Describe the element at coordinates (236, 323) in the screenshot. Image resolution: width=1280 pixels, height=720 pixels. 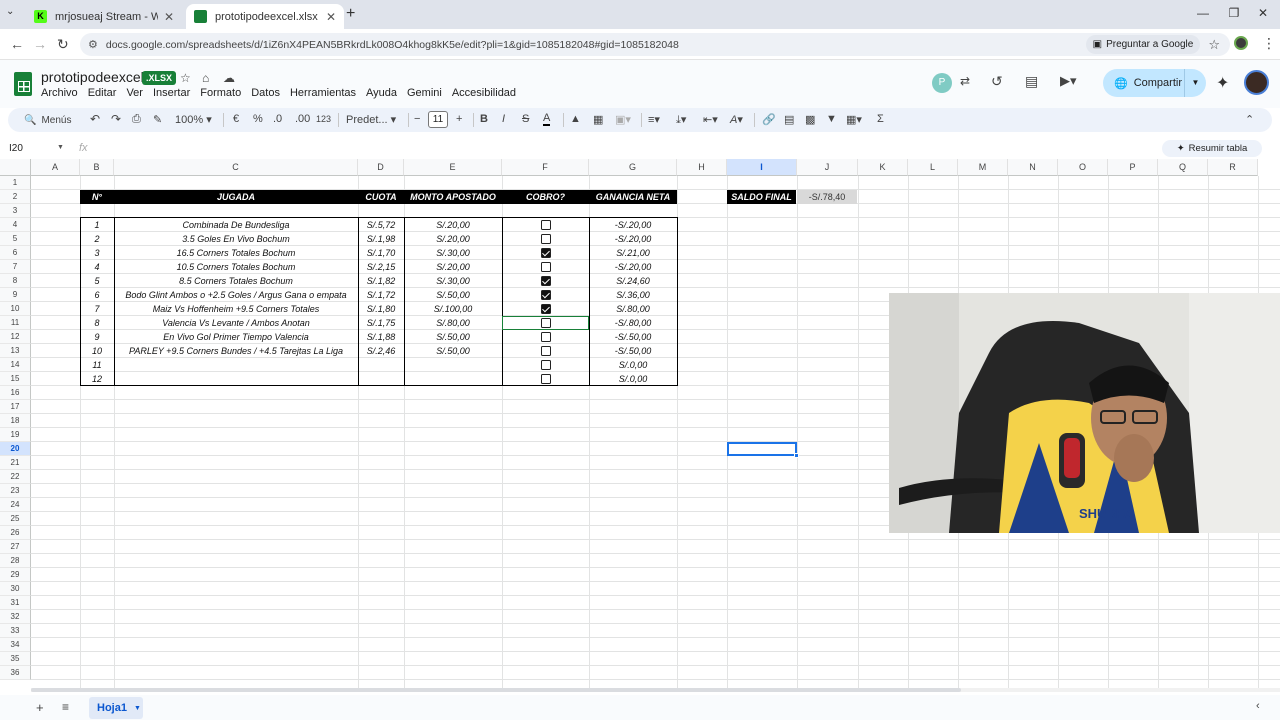
I see `table-cell-jugada: Valencia Vs Levante / Ambos Anotan` at that location.